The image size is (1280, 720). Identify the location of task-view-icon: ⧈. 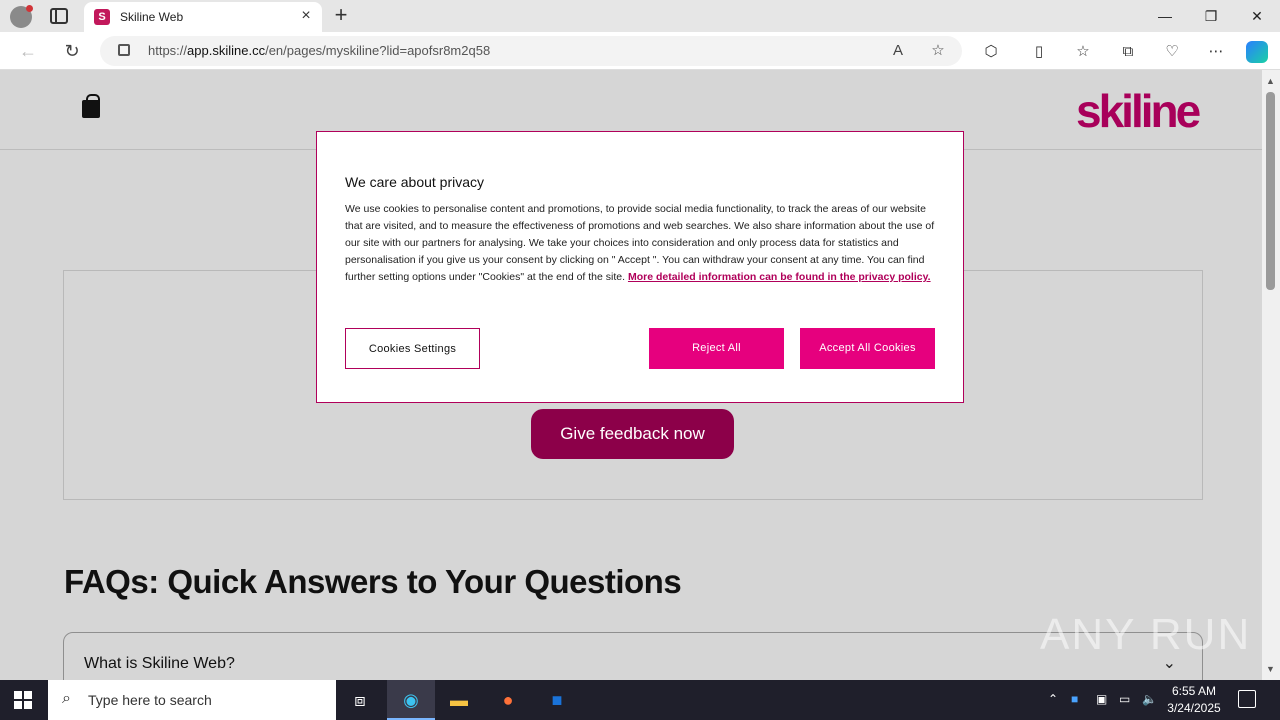
(360, 700).